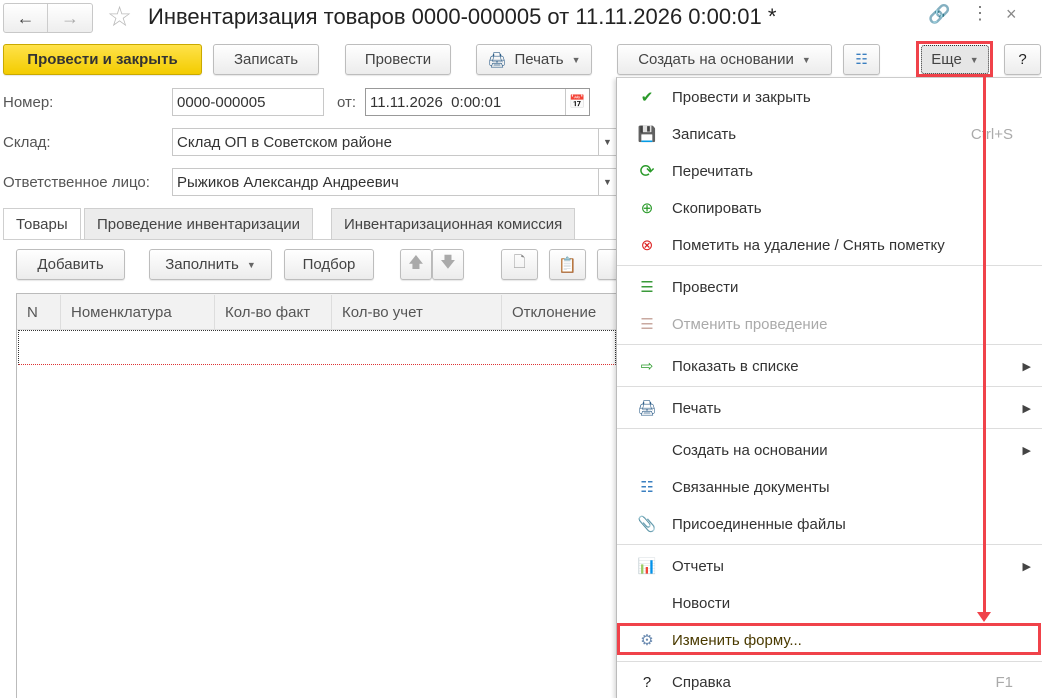 Image resolution: width=1042 pixels, height=698 pixels. I want to click on fill-button: Заполнить ▼, so click(210, 264).